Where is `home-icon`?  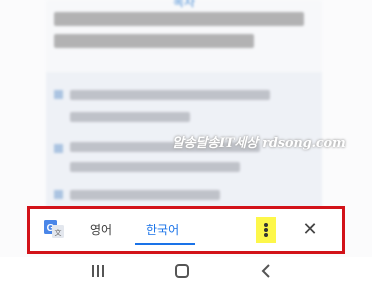
home-icon is located at coordinates (182, 271).